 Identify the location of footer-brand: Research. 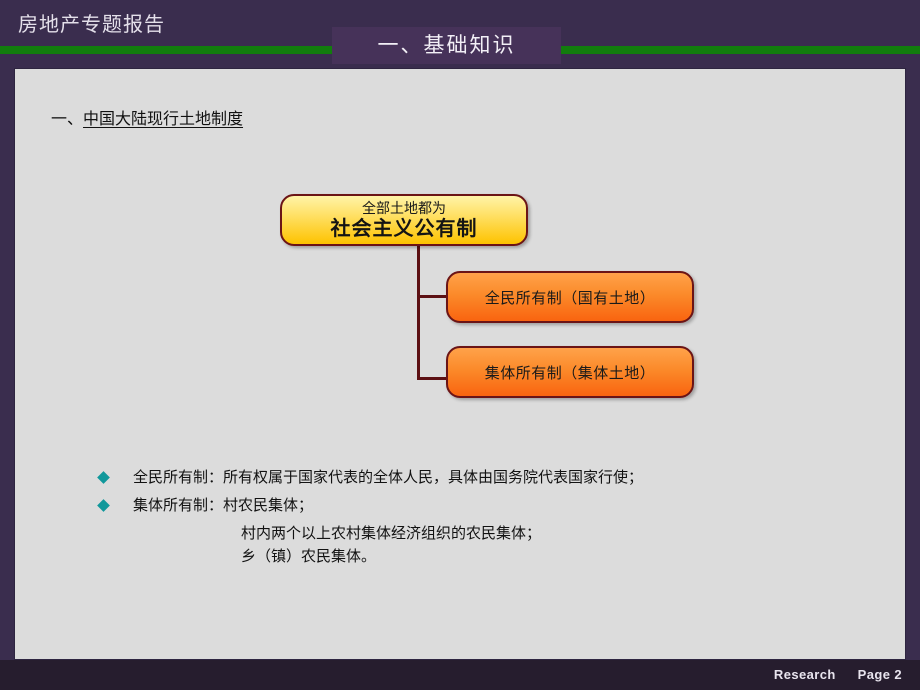
(804, 674).